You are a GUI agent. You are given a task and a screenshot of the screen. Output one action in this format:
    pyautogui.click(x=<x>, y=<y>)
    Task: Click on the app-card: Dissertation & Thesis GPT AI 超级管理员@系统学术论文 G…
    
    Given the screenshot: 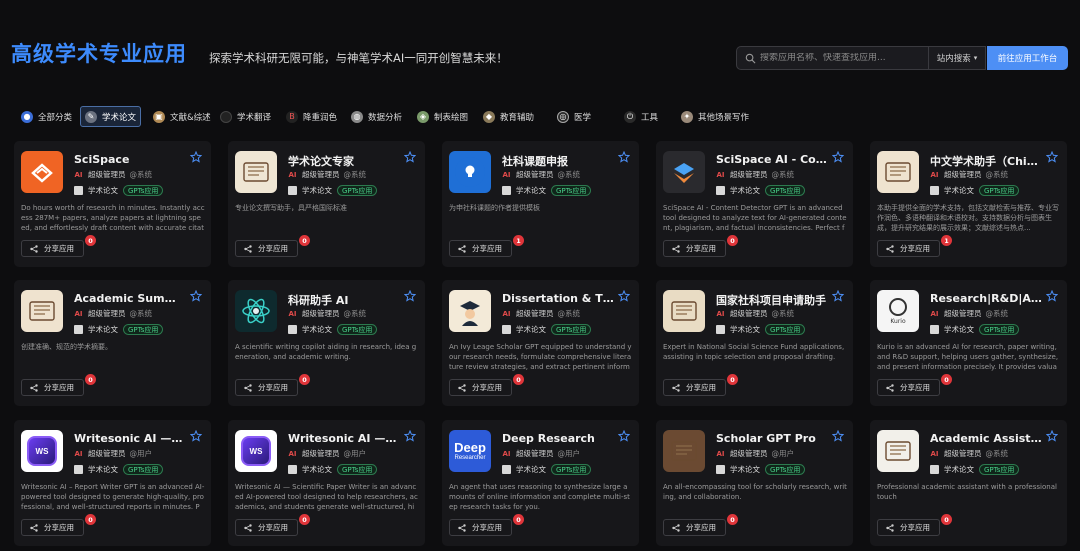 What is the action you would take?
    pyautogui.click(x=540, y=343)
    